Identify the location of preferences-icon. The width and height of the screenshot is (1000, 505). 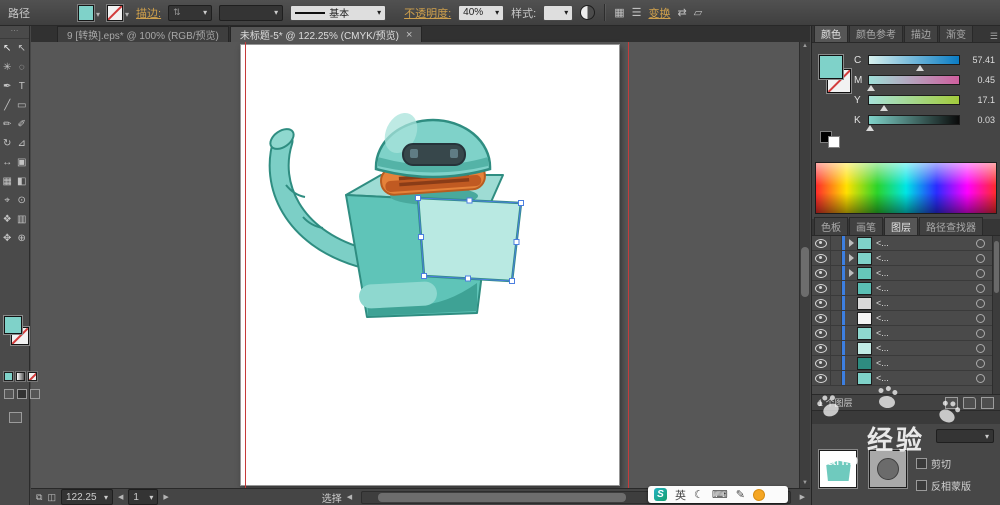
(637, 12).